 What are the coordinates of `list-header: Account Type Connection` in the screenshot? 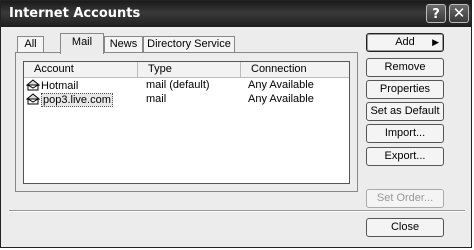 It's located at (186, 70).